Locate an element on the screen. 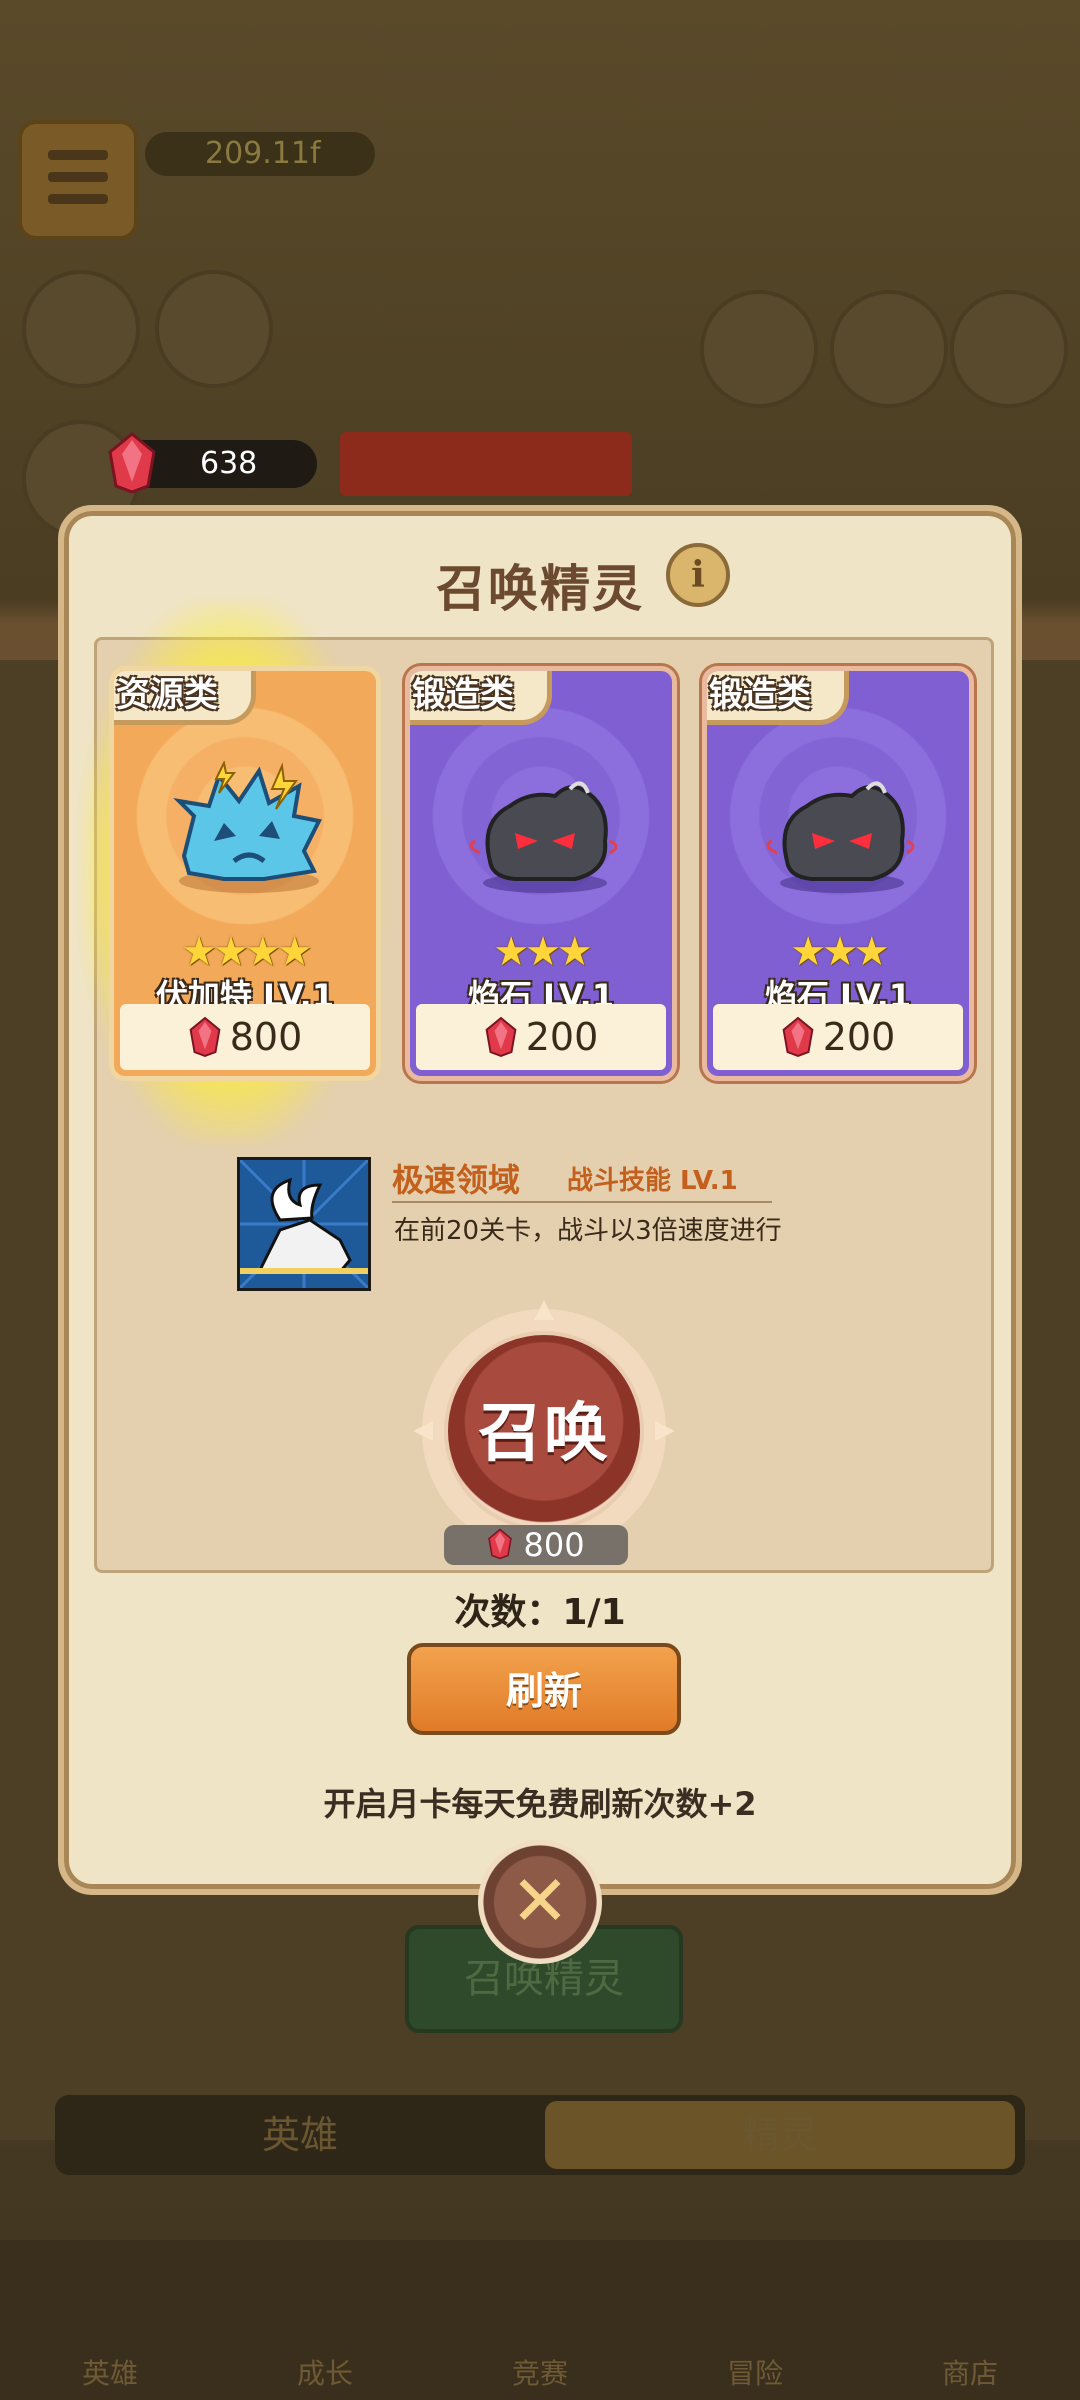  info-icon: i is located at coordinates (698, 575).